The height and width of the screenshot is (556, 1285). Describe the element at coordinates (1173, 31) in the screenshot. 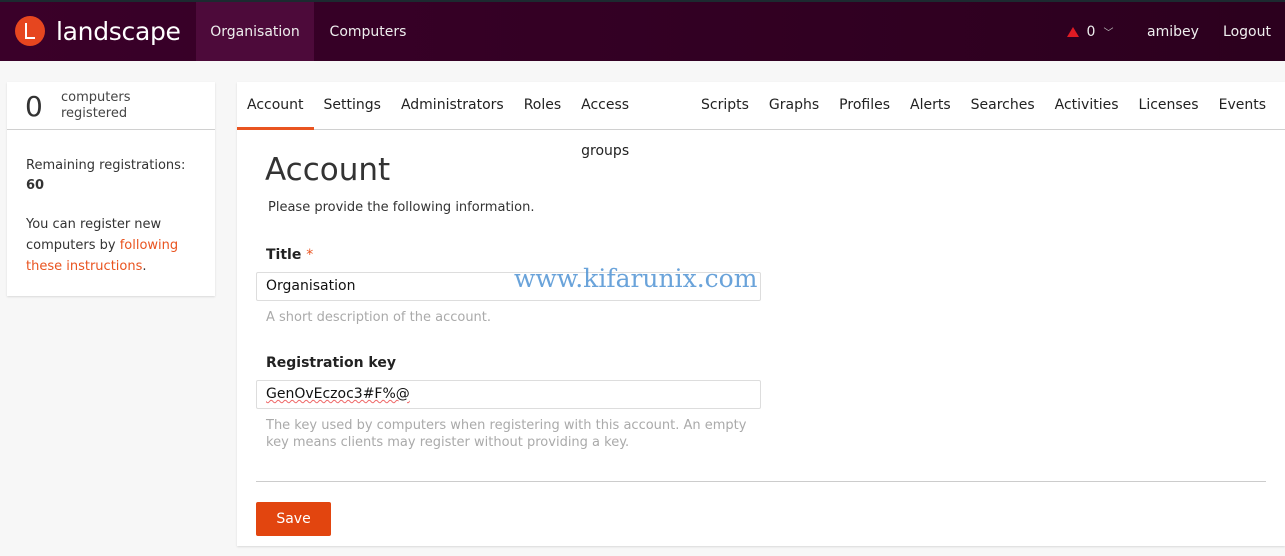

I see `user-menu: amibey` at that location.